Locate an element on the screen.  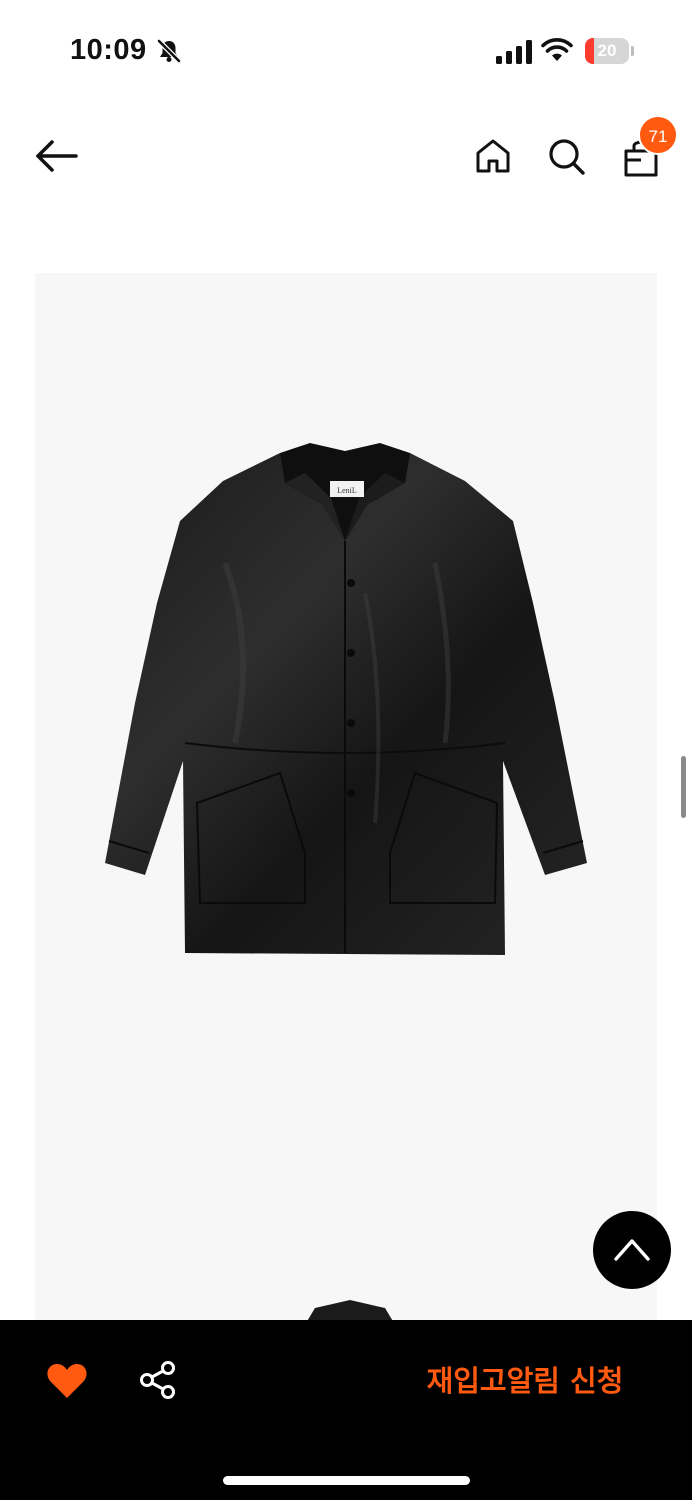
restock-notification-button: 재입고알림 신청 is located at coordinates (525, 1381).